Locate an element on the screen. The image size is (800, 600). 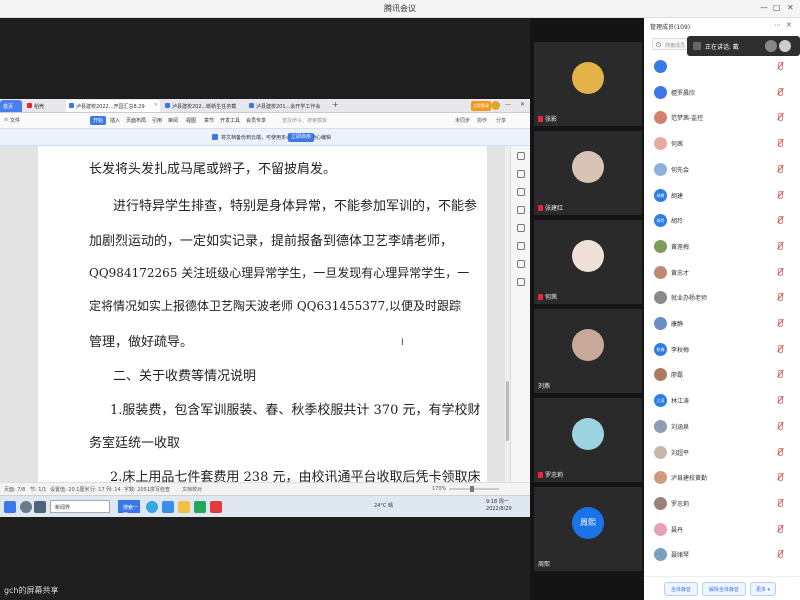
menu-references: 引用 is located at coordinates (157, 120).